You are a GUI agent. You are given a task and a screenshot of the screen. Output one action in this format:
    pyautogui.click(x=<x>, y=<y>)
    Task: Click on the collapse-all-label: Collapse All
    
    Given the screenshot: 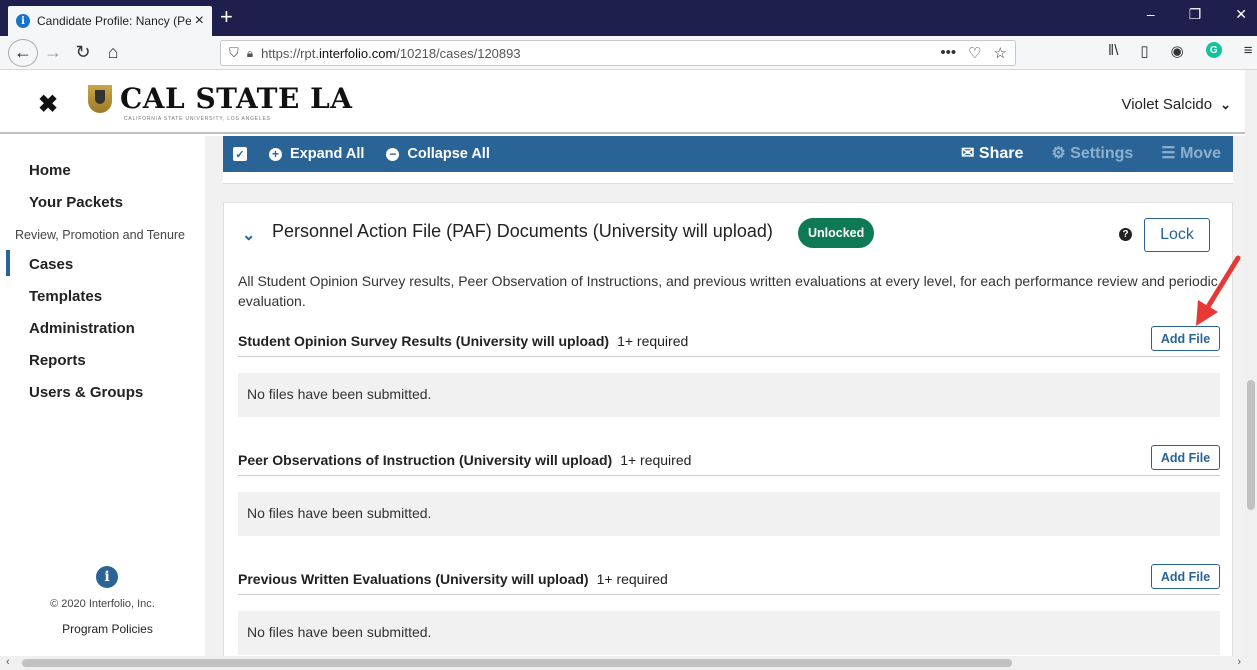 What is the action you would take?
    pyautogui.click(x=448, y=154)
    